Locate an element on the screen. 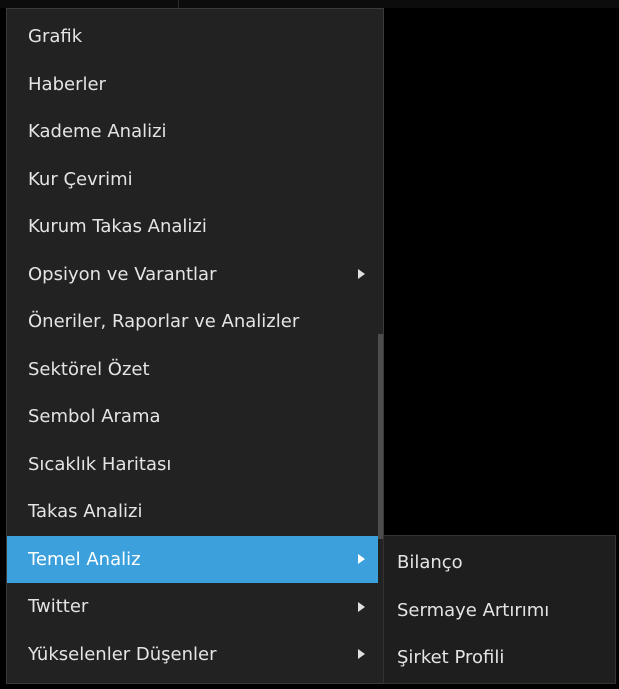 The height and width of the screenshot is (689, 619). menu-item-label: Temel Analiz is located at coordinates (84, 559).